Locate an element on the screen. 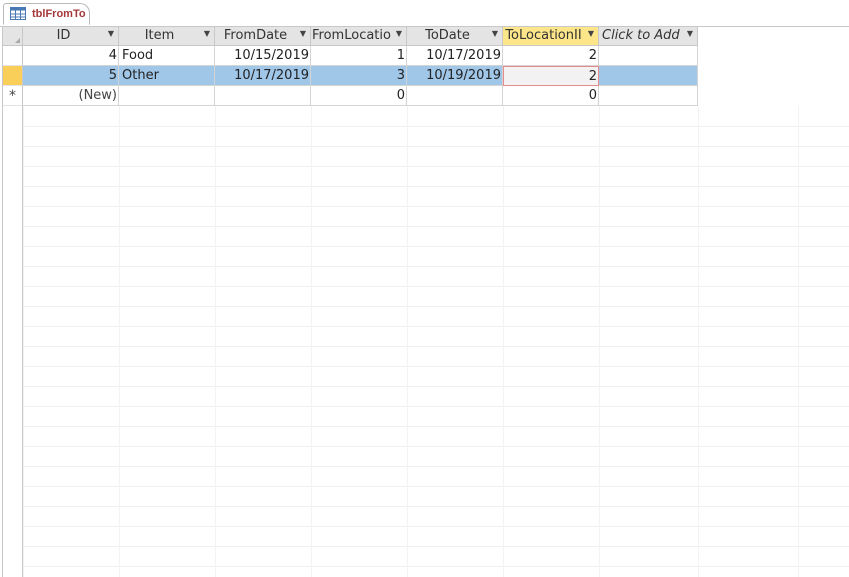  cell-fromdate: 10/17/2019 is located at coordinates (263, 76).